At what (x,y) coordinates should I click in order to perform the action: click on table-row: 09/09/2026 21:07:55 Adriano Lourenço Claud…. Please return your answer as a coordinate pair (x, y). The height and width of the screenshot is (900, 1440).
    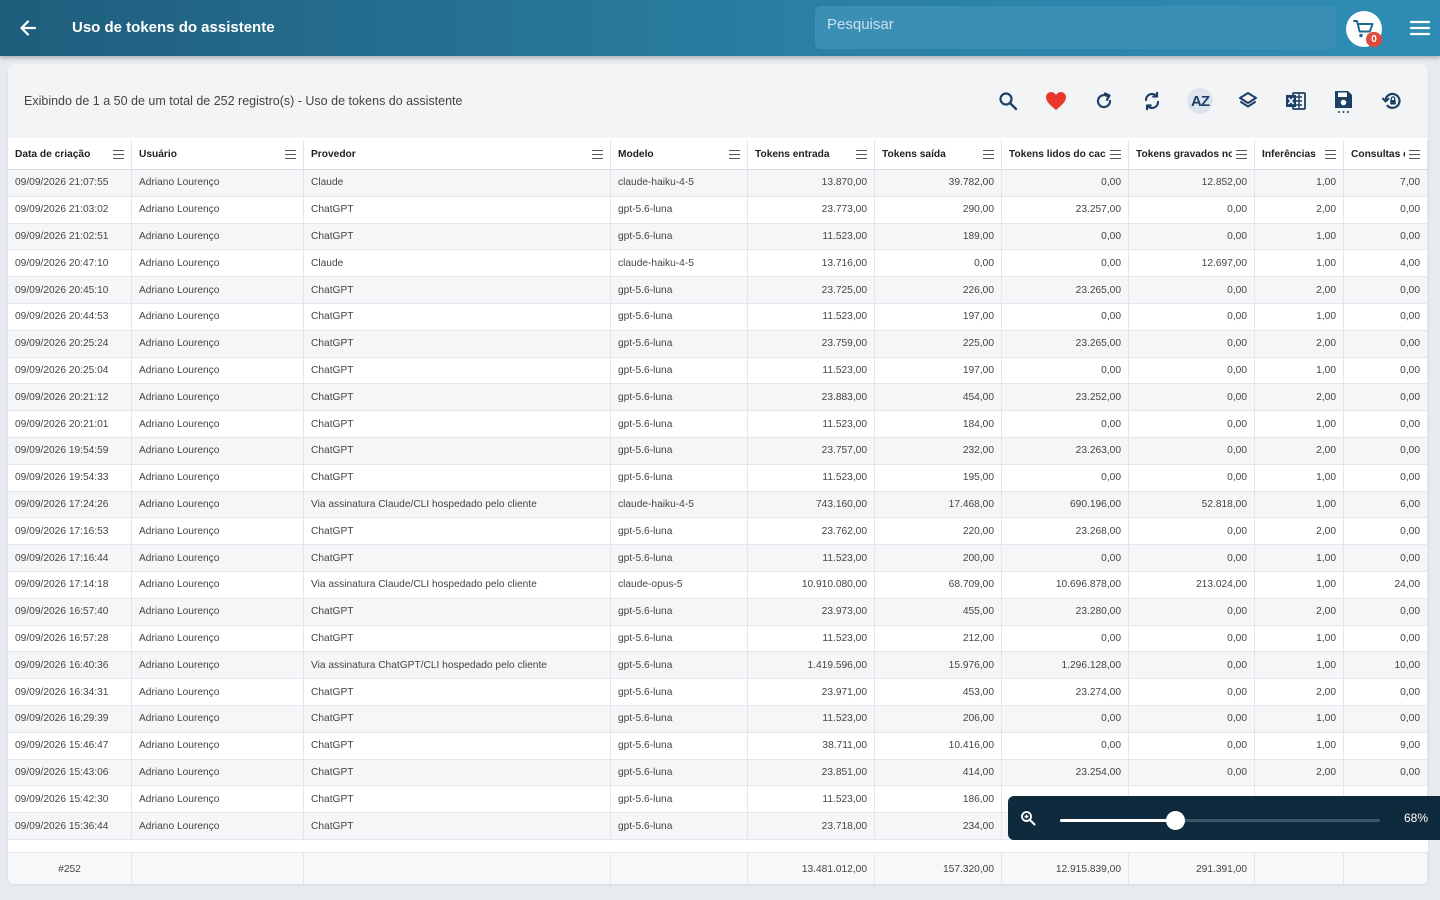
    Looking at the image, I should click on (718, 183).